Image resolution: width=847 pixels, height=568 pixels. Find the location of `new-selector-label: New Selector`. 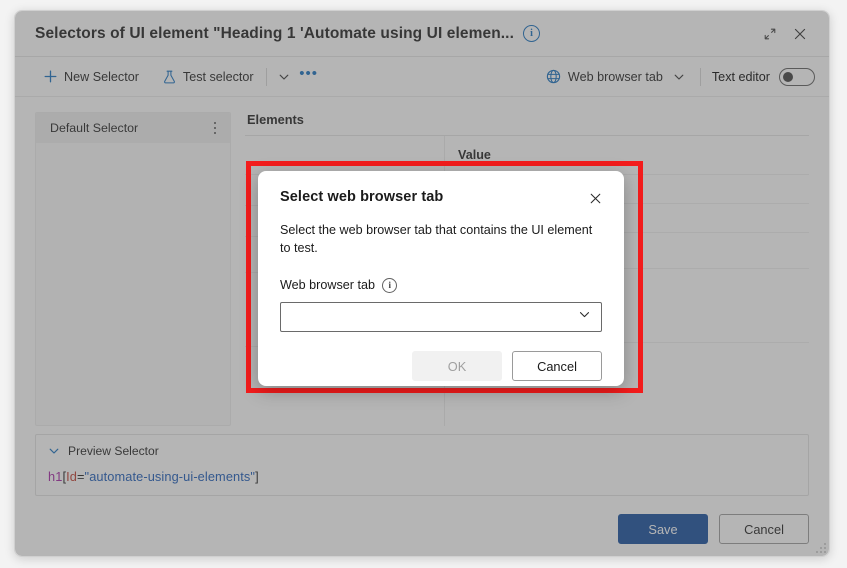

new-selector-label: New Selector is located at coordinates (101, 76).